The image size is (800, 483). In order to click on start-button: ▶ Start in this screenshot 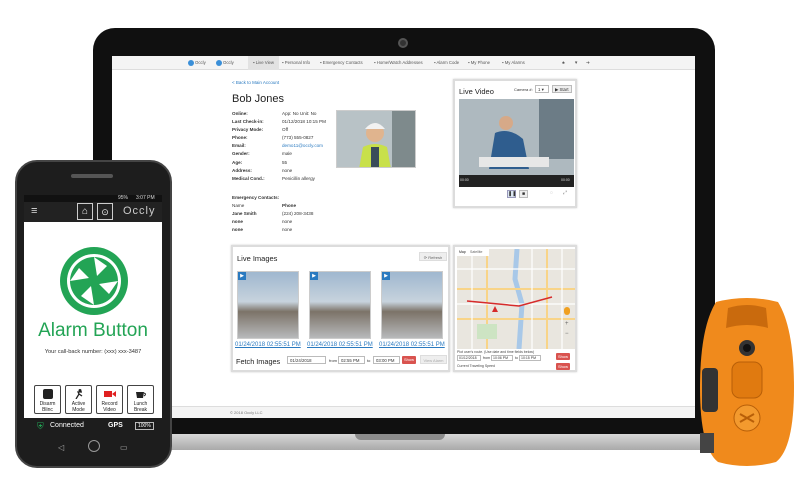, I will do `click(562, 89)`.